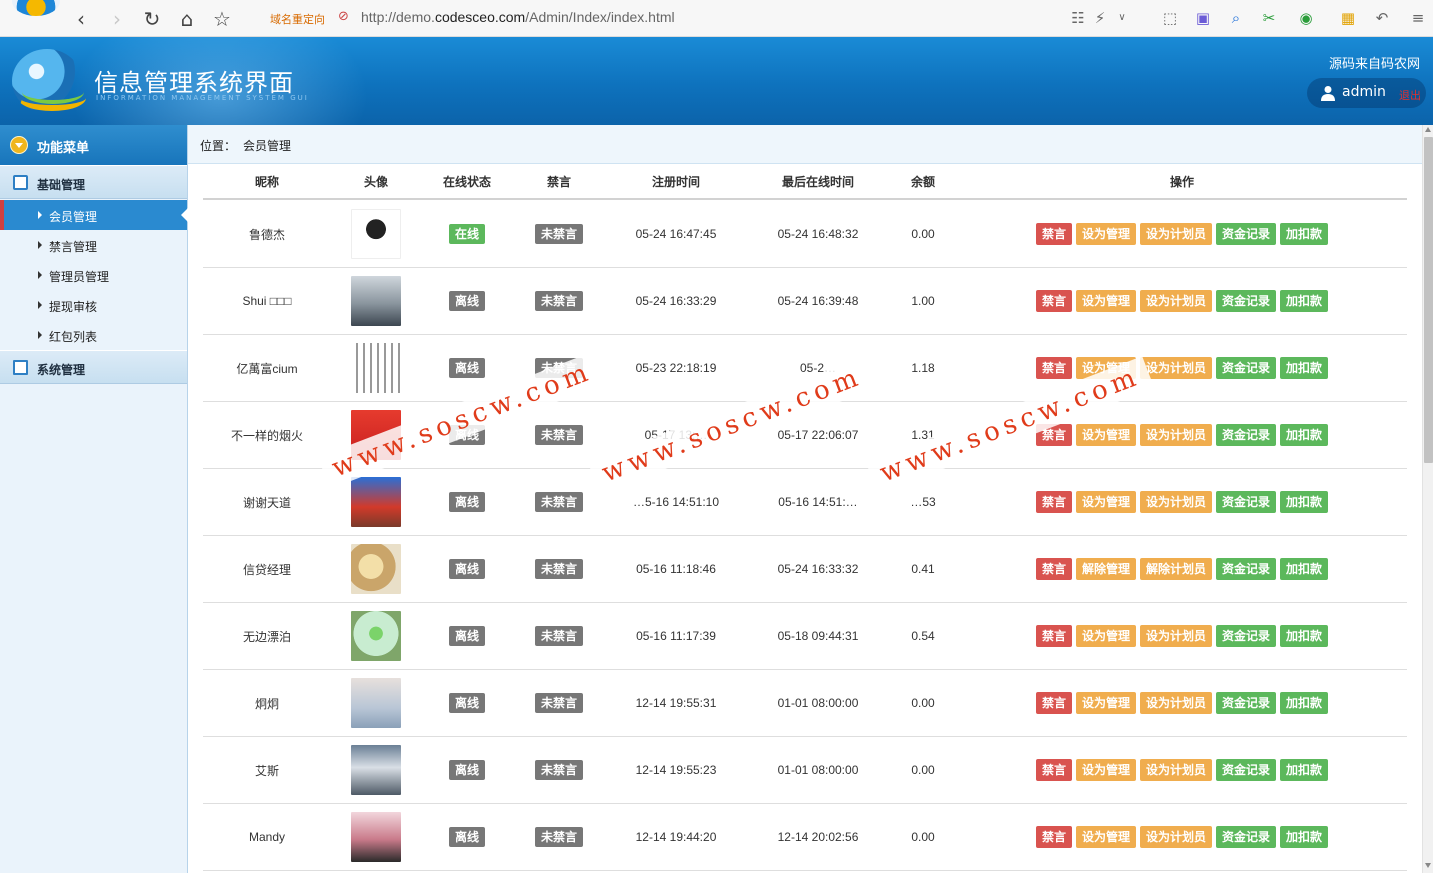 The height and width of the screenshot is (873, 1433). I want to click on scroll-up-icon, so click(1428, 129).